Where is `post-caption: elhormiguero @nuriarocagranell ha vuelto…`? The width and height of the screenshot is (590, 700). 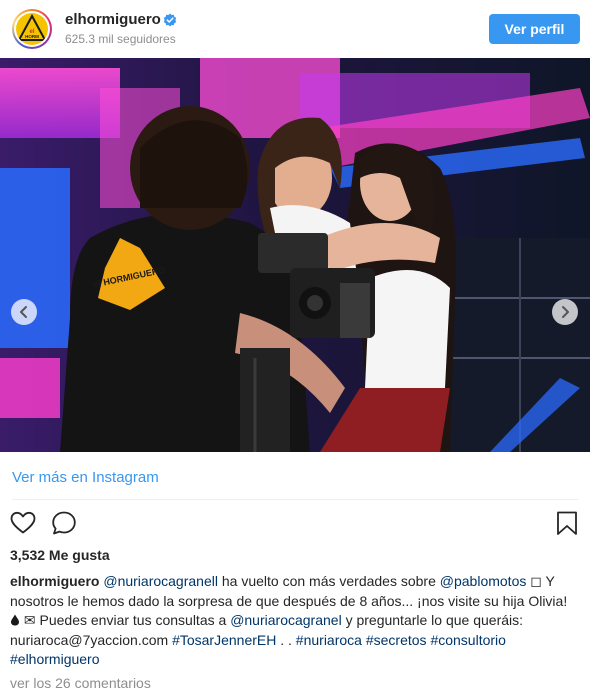
post-caption: elhormiguero @nuriarocagranell ha vuelto… is located at coordinates (289, 620).